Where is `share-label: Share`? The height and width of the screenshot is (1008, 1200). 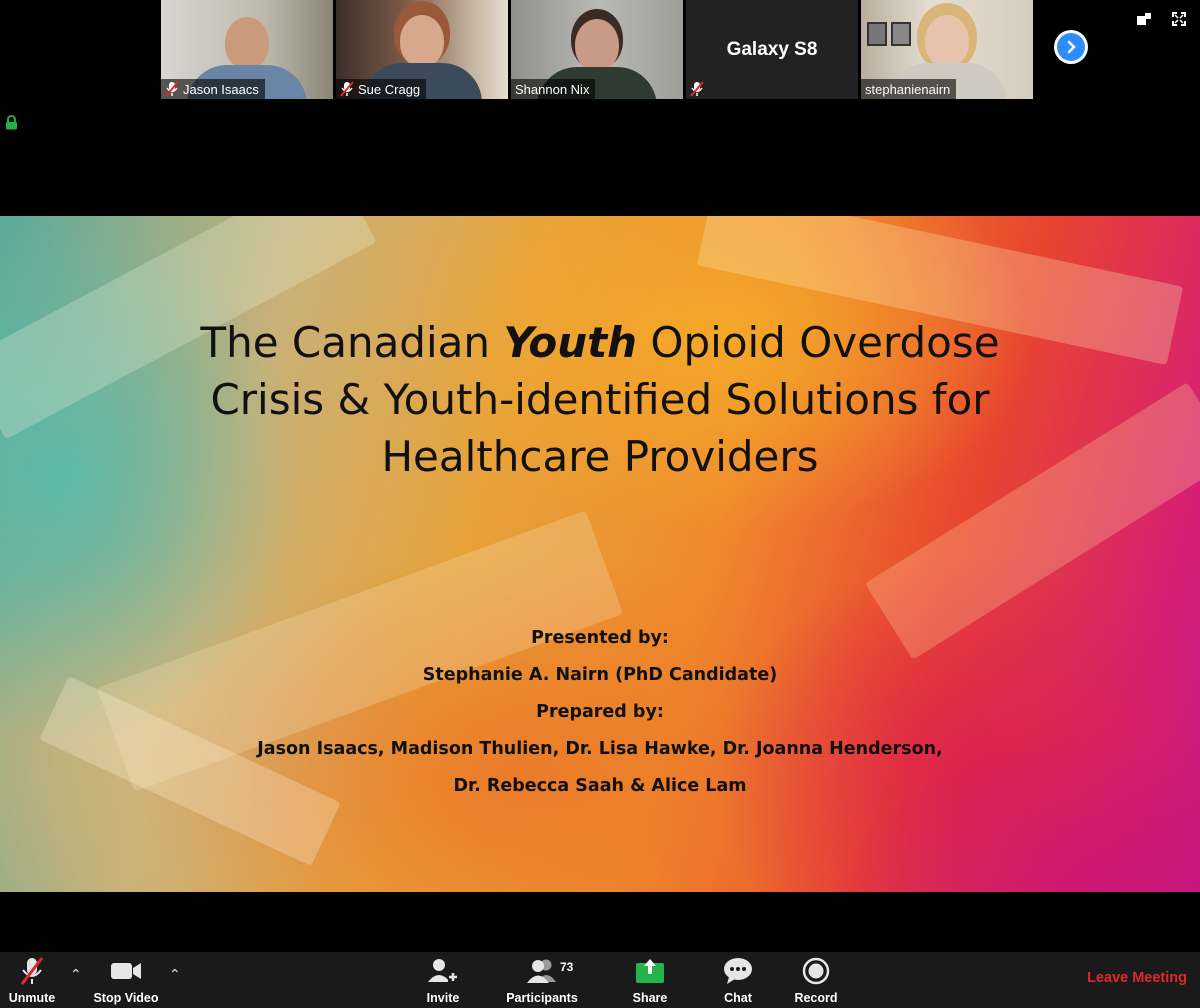
share-label: Share is located at coordinates (650, 998).